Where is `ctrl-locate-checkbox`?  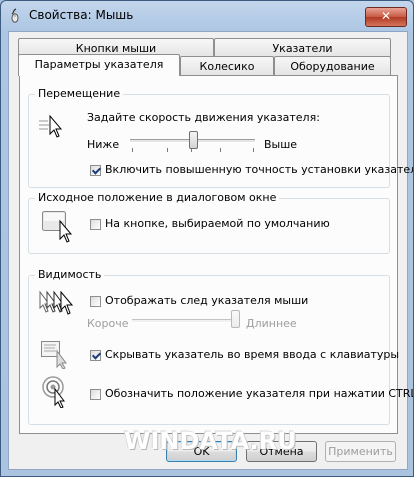 ctrl-locate-checkbox is located at coordinates (95, 394).